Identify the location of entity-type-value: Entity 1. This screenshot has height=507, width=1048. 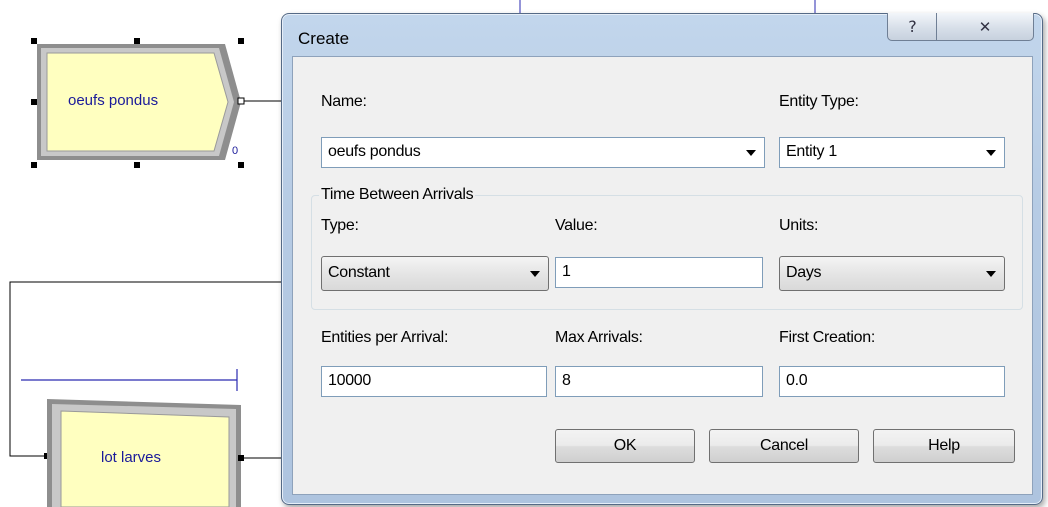
(811, 151).